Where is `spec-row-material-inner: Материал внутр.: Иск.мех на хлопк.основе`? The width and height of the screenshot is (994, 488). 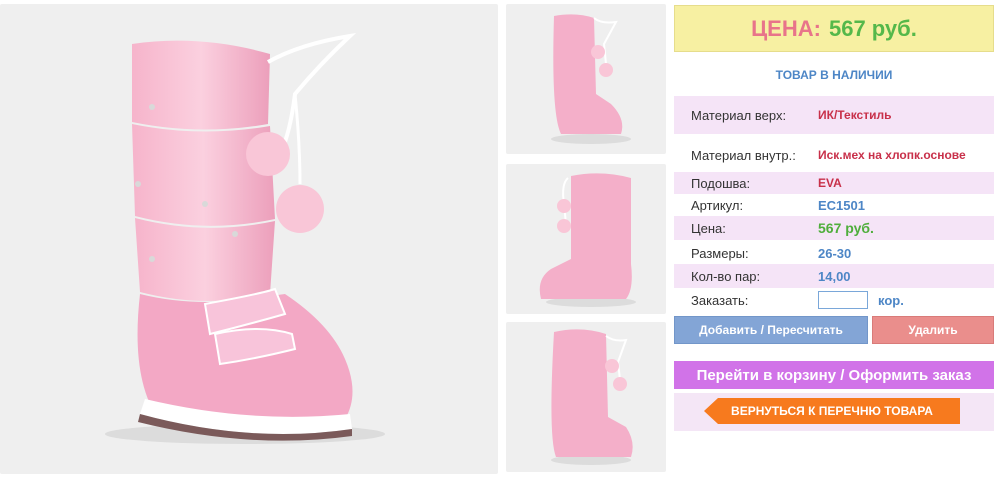 spec-row-material-inner: Материал внутр.: Иск.мех на хлопк.основе is located at coordinates (834, 155).